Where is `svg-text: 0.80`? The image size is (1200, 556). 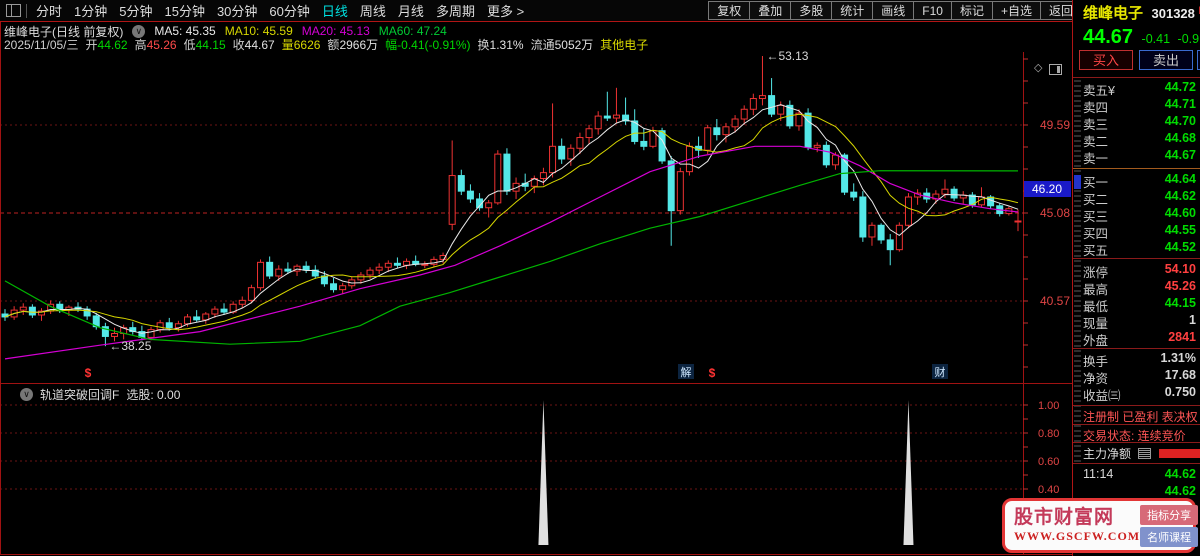
svg-text: 0.80 is located at coordinates (1048, 434).